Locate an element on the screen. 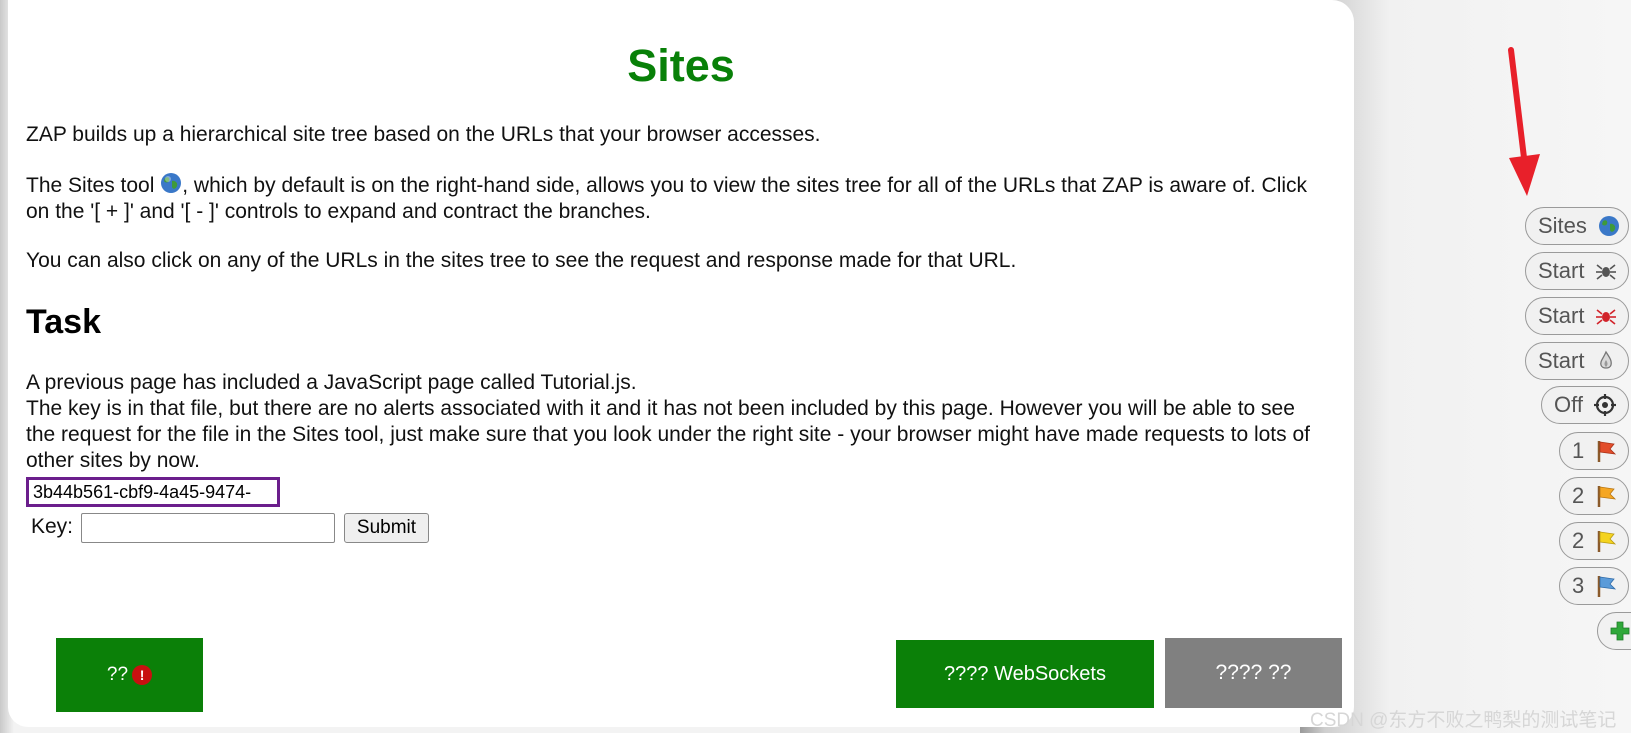 The width and height of the screenshot is (1631, 733). toolbar-add-button is located at coordinates (1614, 631).